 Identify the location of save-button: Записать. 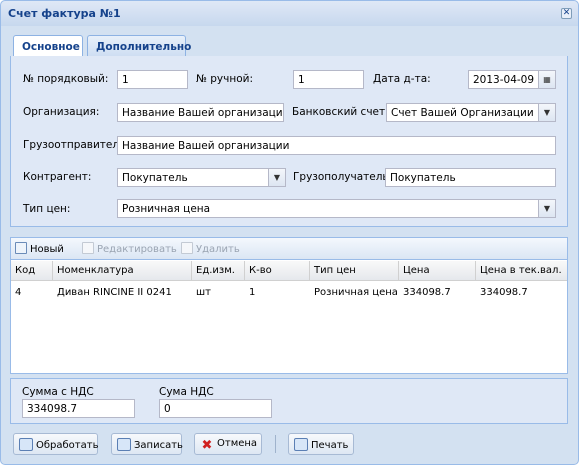
(147, 444).